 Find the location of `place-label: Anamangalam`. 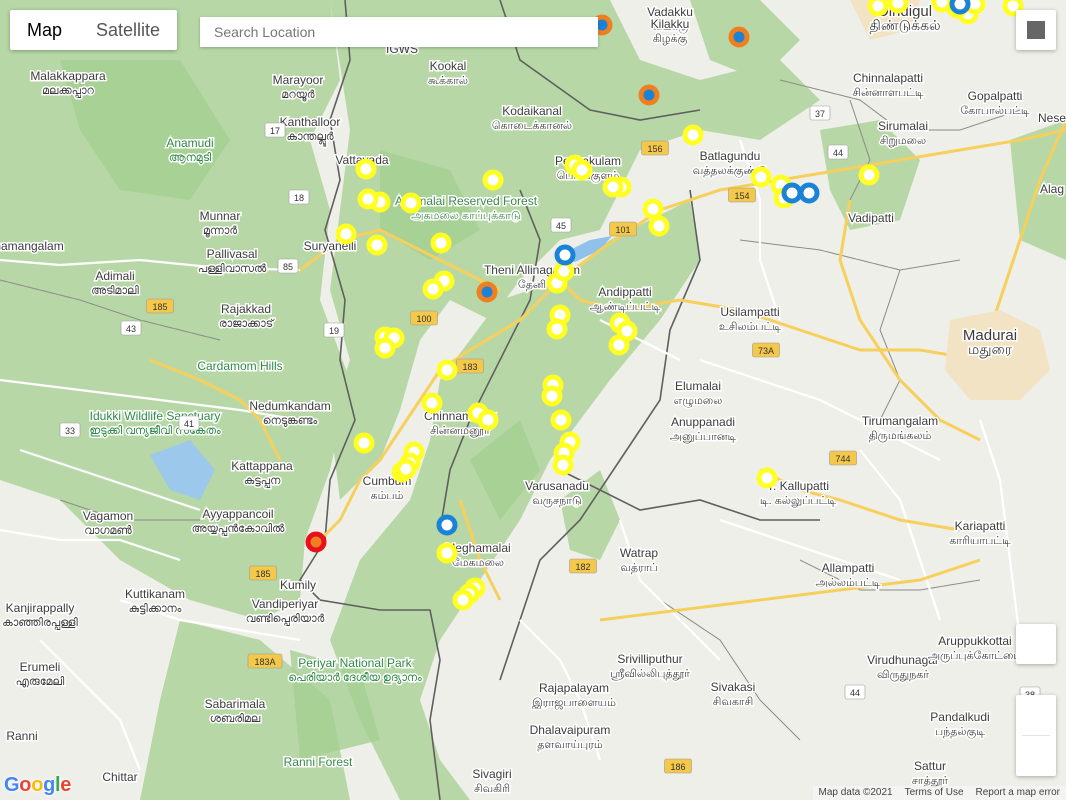

place-label: Anamangalam is located at coordinates (32, 246).